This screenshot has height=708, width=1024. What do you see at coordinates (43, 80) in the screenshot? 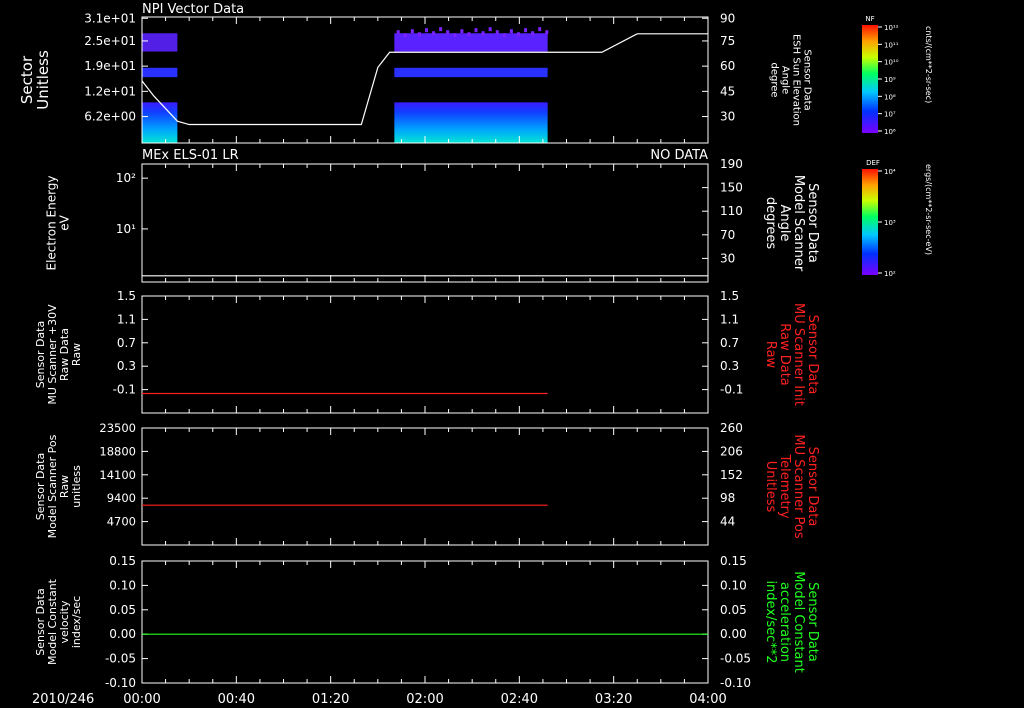
I see `left-axis-label: Unitless` at bounding box center [43, 80].